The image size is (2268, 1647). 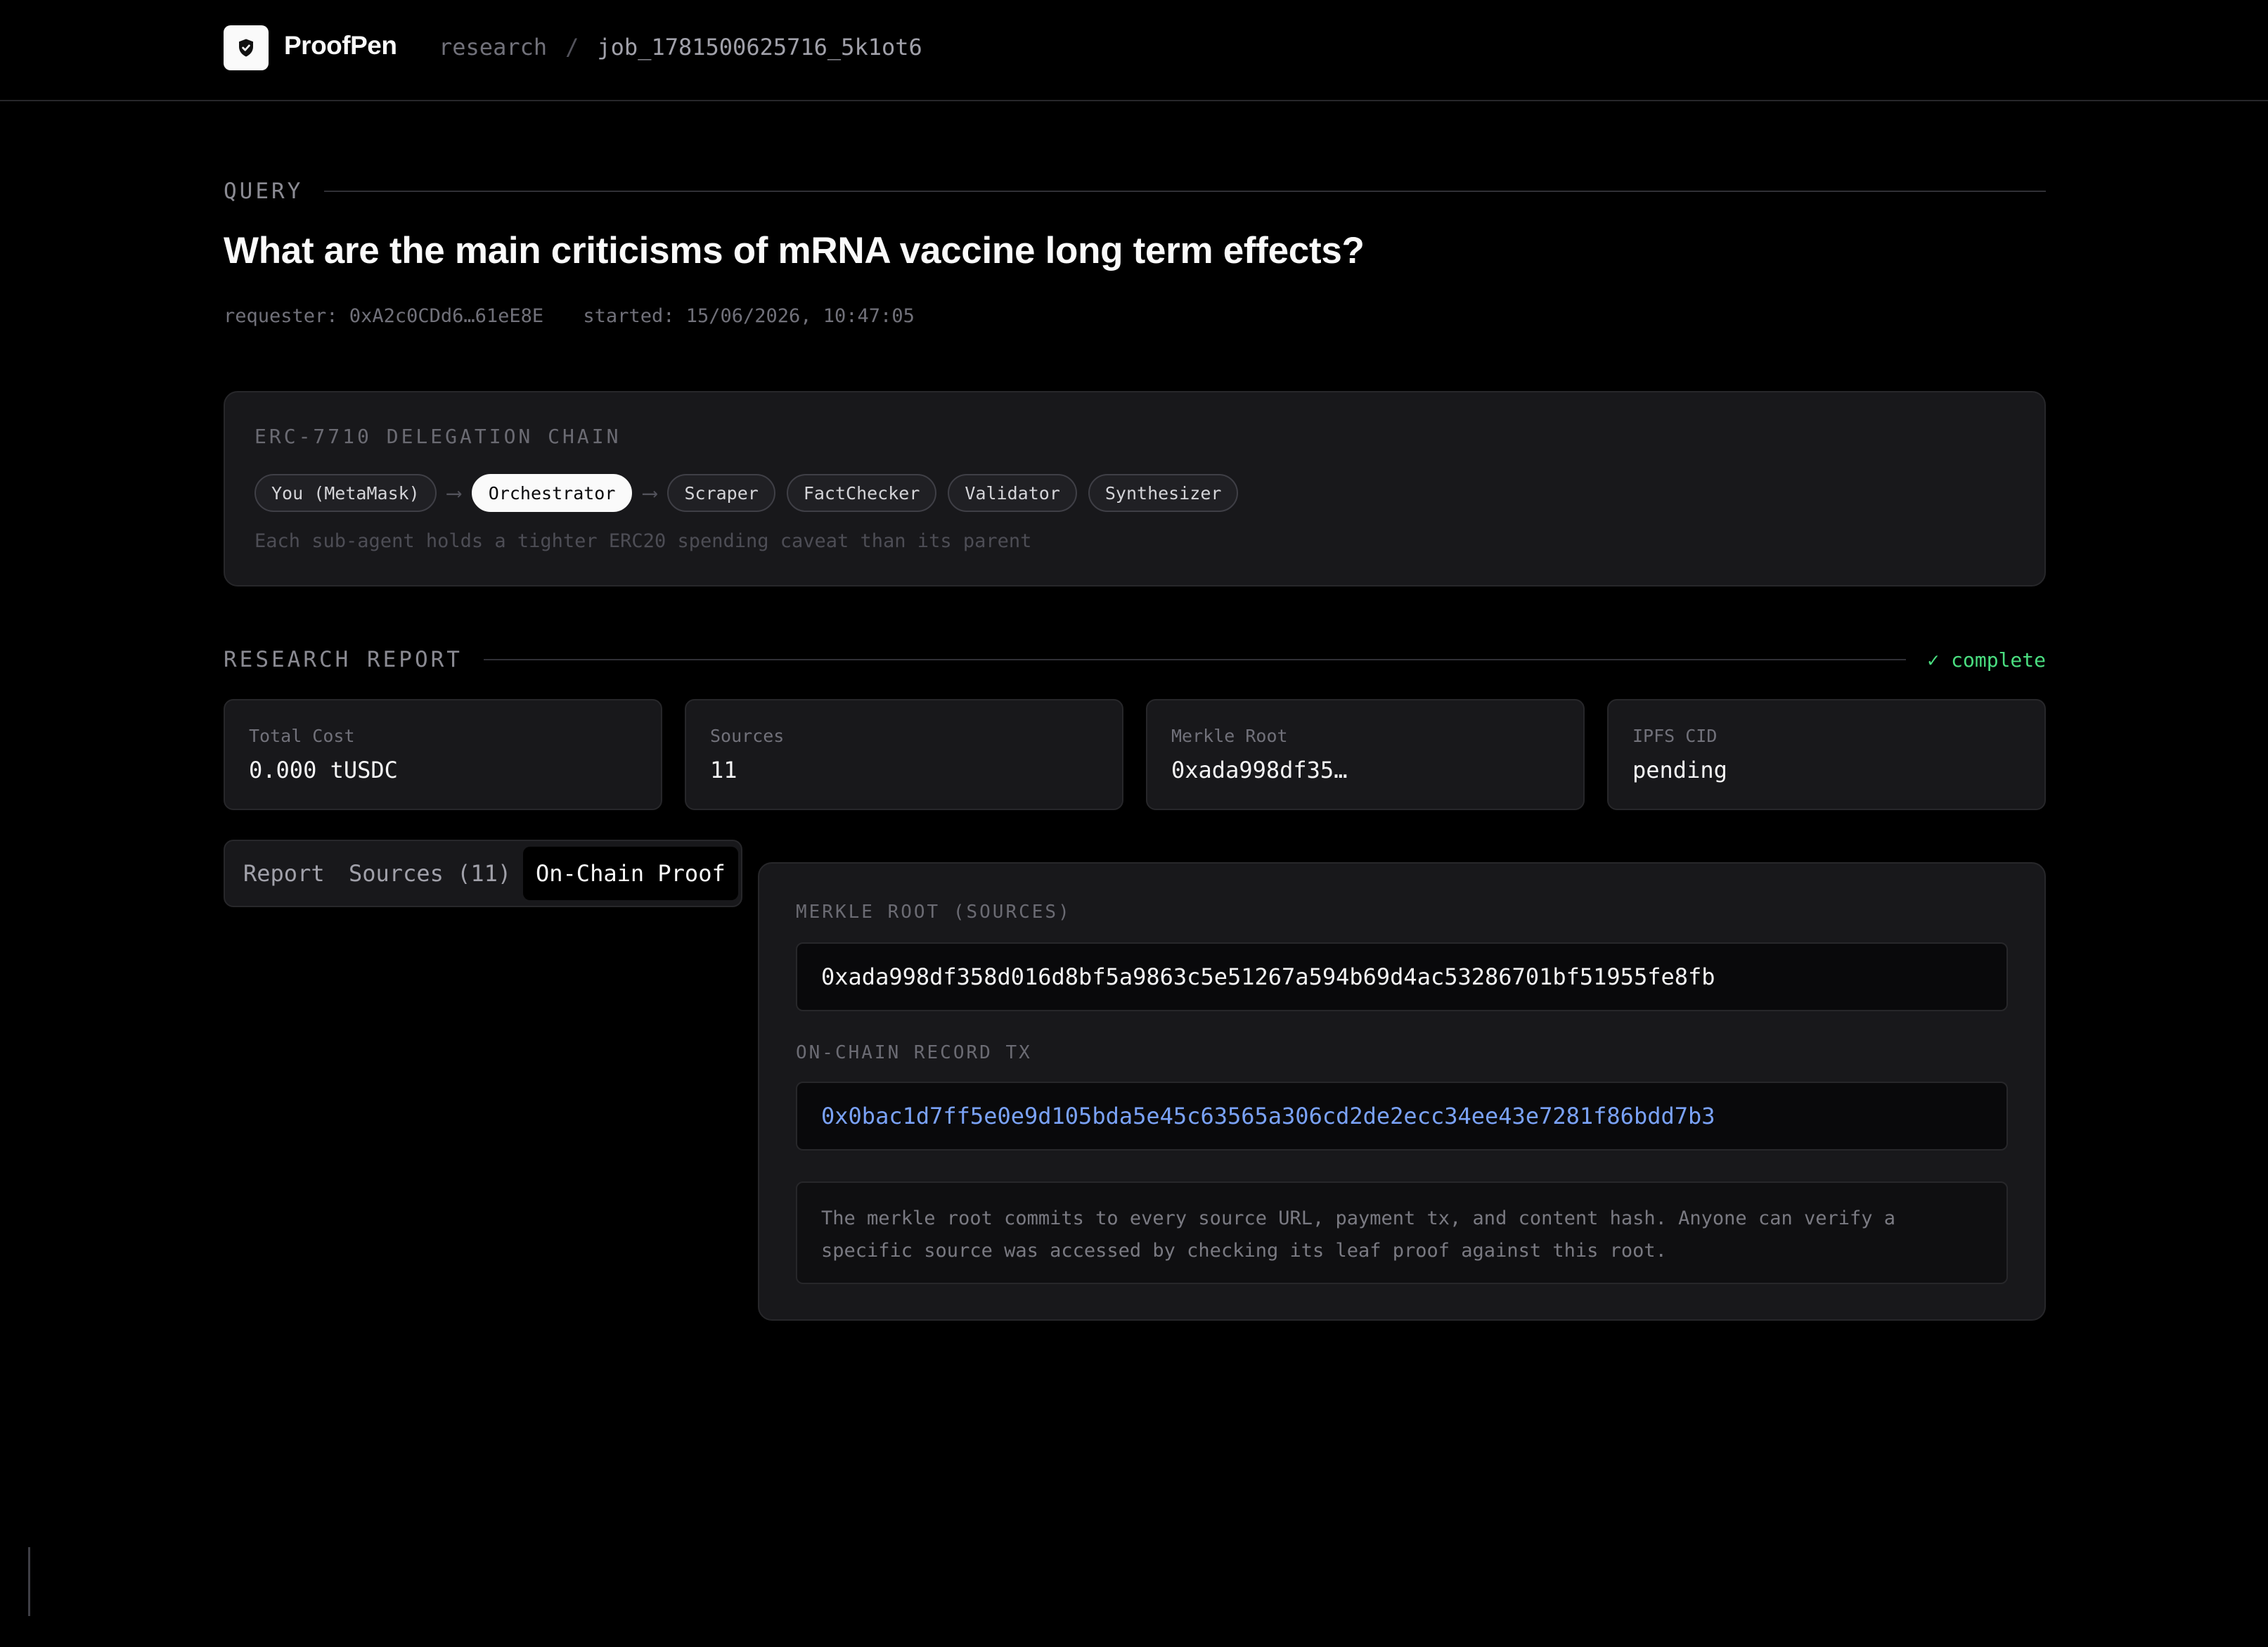 I want to click on report-tabs: Report Sources (11) On-Chain Proof, so click(x=483, y=873).